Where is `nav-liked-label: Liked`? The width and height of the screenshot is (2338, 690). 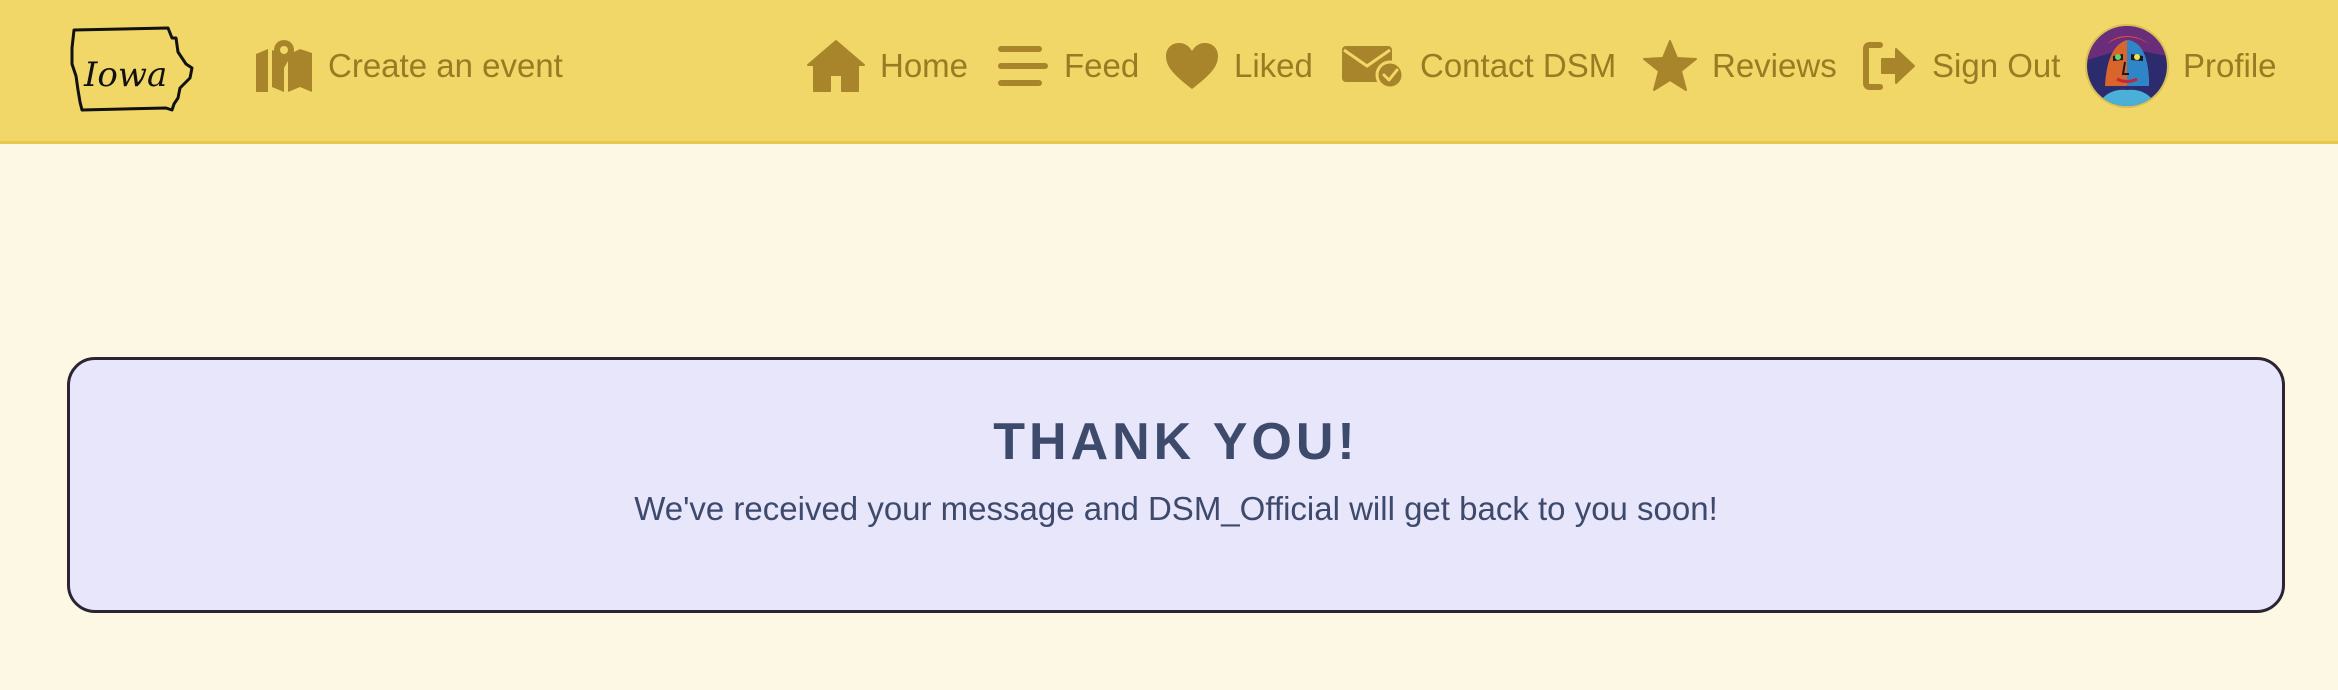
nav-liked-label: Liked is located at coordinates (1273, 65).